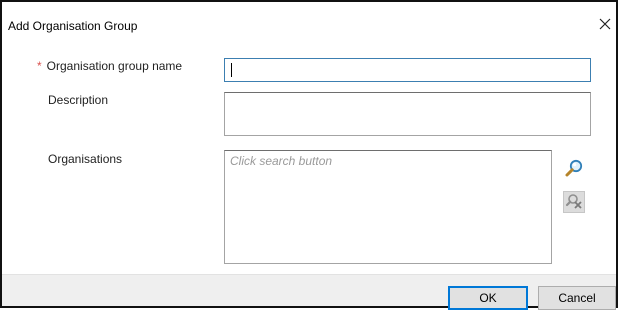 The width and height of the screenshot is (618, 310). I want to click on close-button, so click(605, 25).